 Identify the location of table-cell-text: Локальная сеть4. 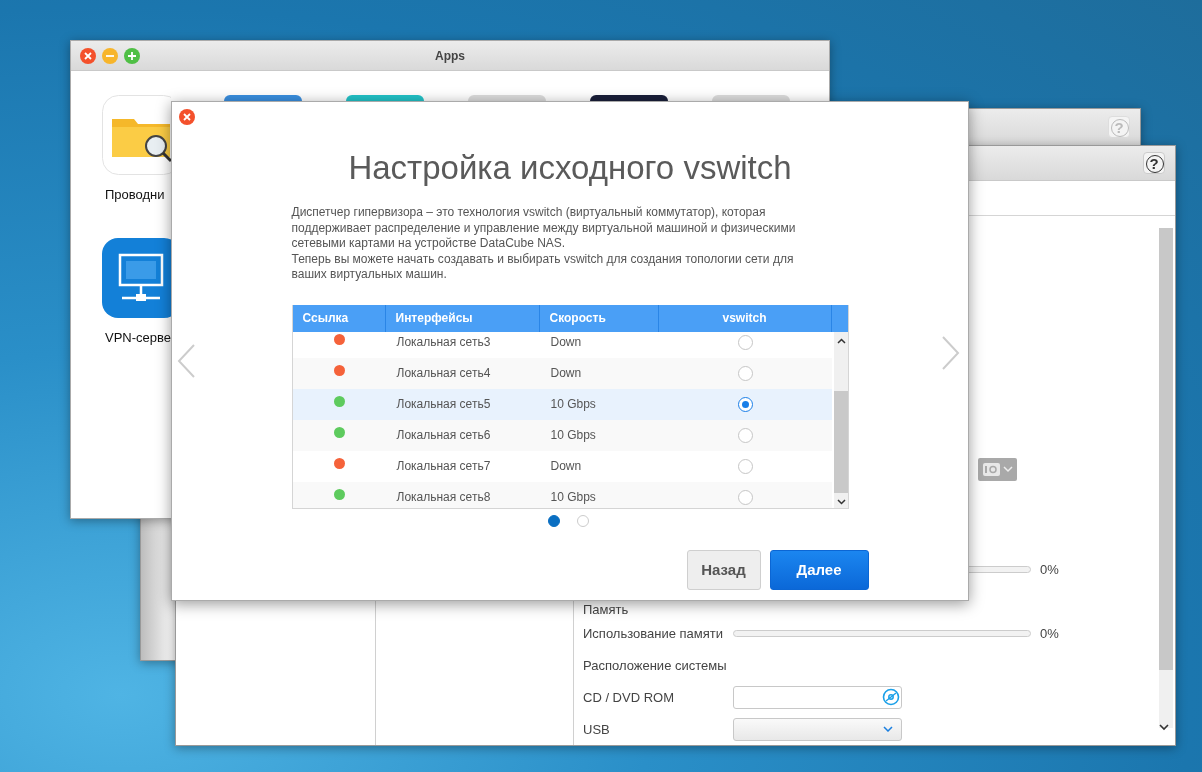
(443, 373).